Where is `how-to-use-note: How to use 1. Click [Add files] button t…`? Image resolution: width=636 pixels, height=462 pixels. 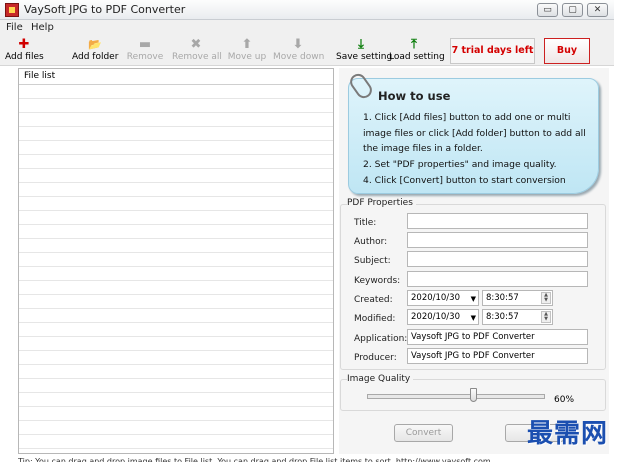 how-to-use-note: How to use 1. Click [Add files] button t… is located at coordinates (472, 132).